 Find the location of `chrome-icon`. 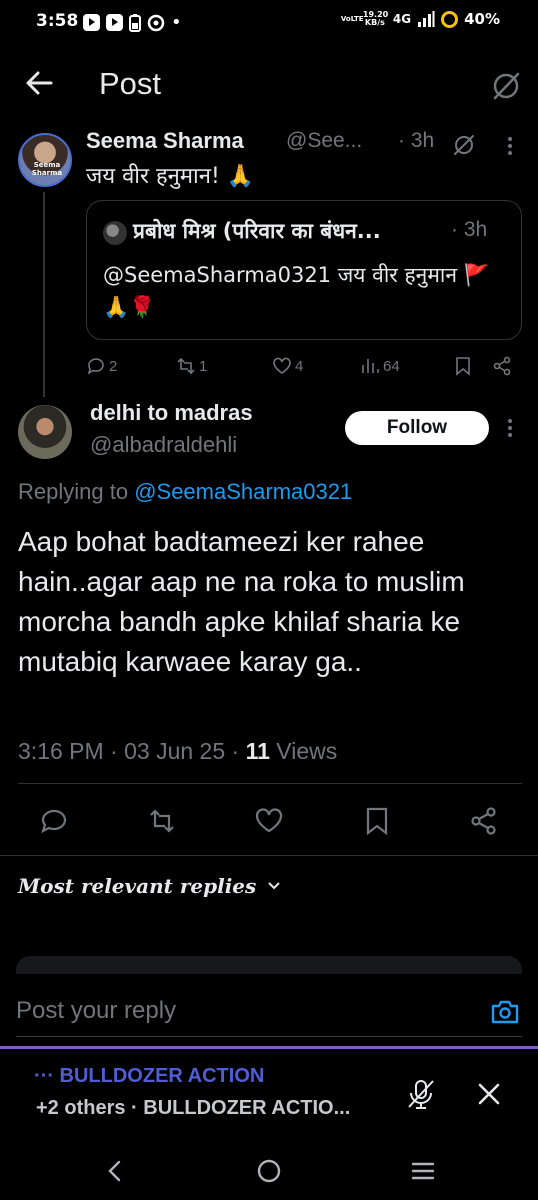

chrome-icon is located at coordinates (156, 22).